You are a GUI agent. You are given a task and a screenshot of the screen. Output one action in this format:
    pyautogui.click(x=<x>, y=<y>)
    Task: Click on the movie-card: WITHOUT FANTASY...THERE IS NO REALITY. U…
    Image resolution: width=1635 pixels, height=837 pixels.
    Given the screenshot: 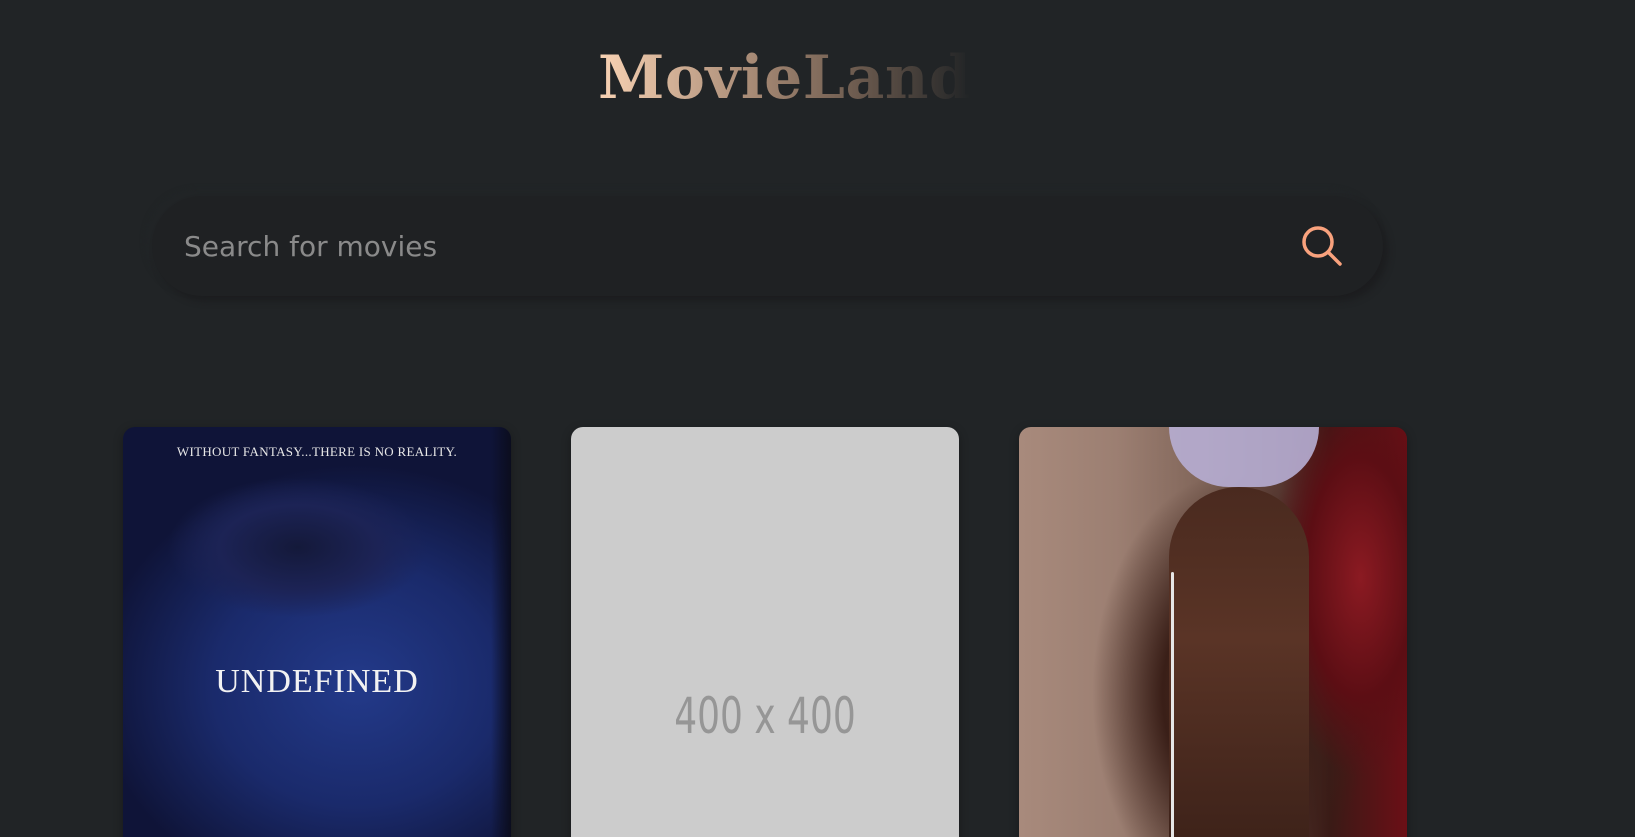 What is the action you would take?
    pyautogui.click(x=317, y=632)
    